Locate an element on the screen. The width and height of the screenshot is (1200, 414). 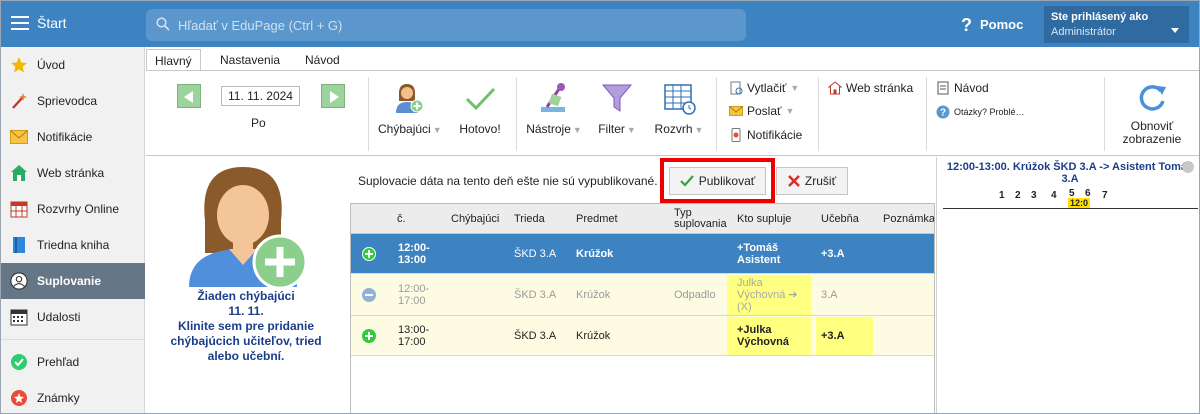
sidebar-item-web: Web stránka is located at coordinates (73, 173).